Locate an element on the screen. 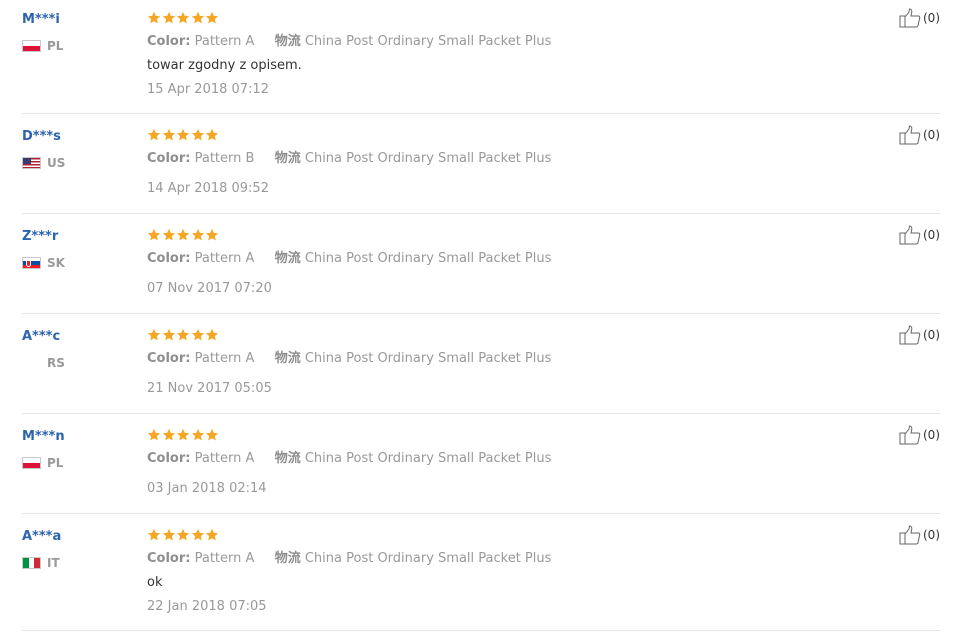 This screenshot has width=962, height=636. flag-it-icon is located at coordinates (31, 563).